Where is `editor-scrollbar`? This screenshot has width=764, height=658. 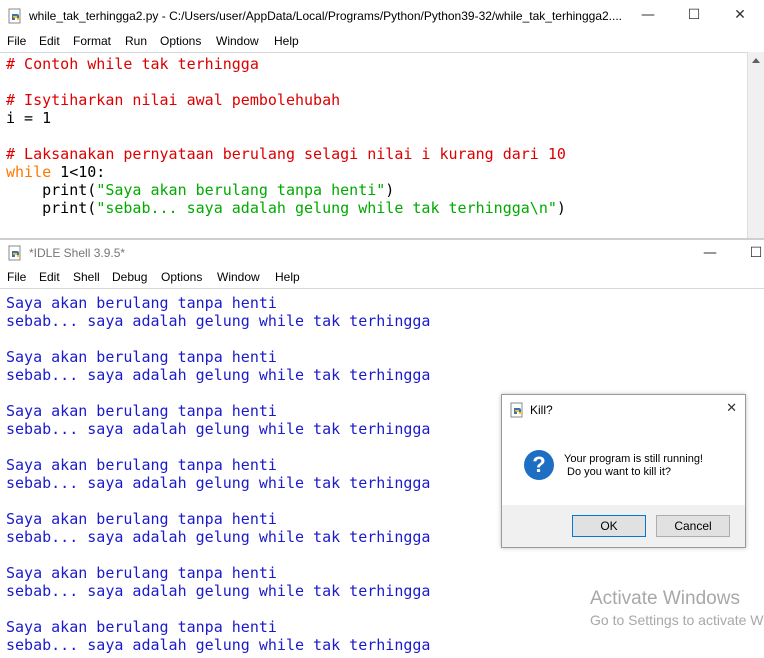
editor-scrollbar is located at coordinates (755, 145).